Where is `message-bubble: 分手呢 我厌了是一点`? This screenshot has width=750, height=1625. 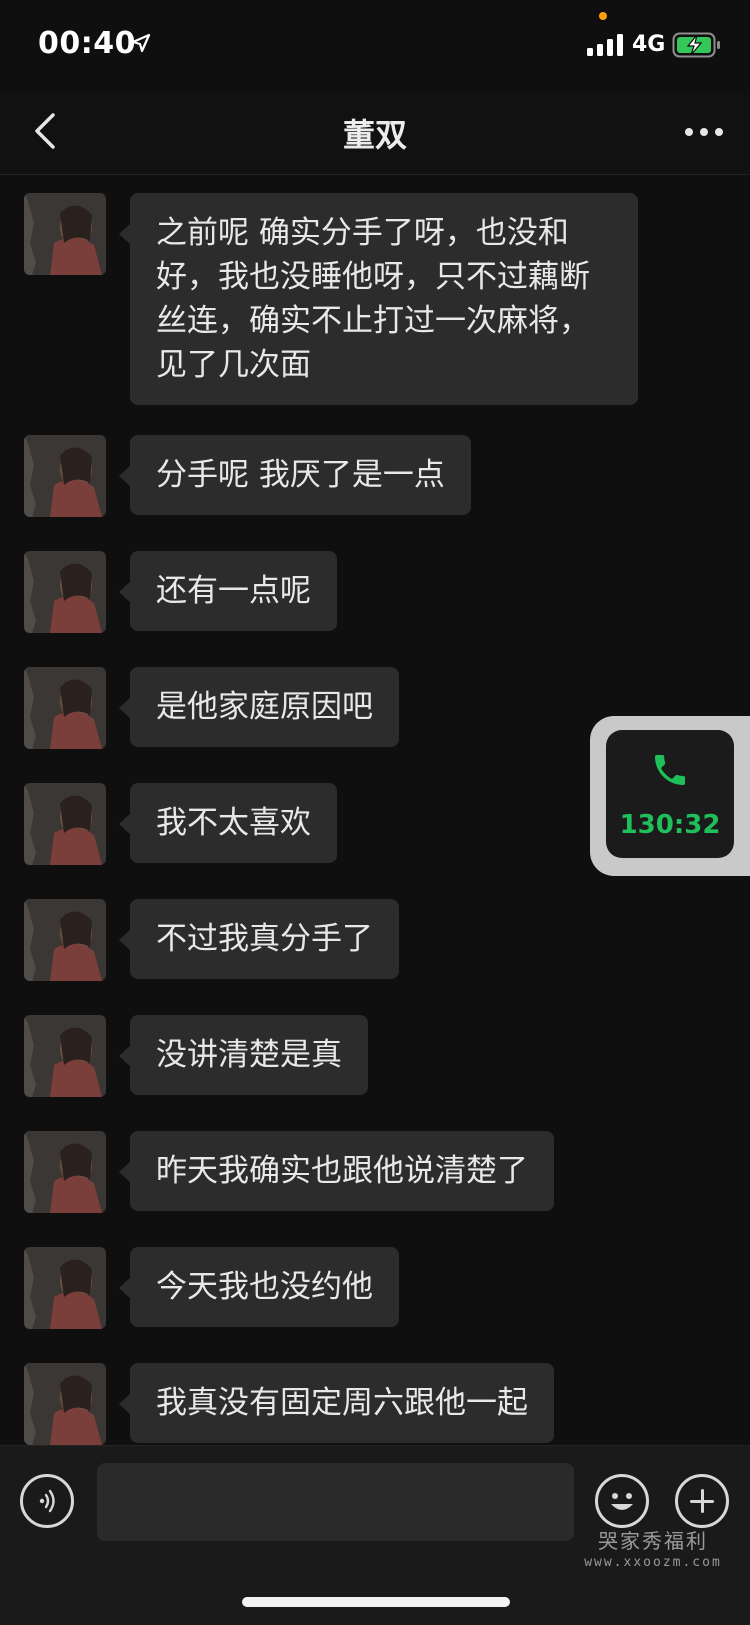 message-bubble: 分手呢 我厌了是一点 is located at coordinates (295, 475).